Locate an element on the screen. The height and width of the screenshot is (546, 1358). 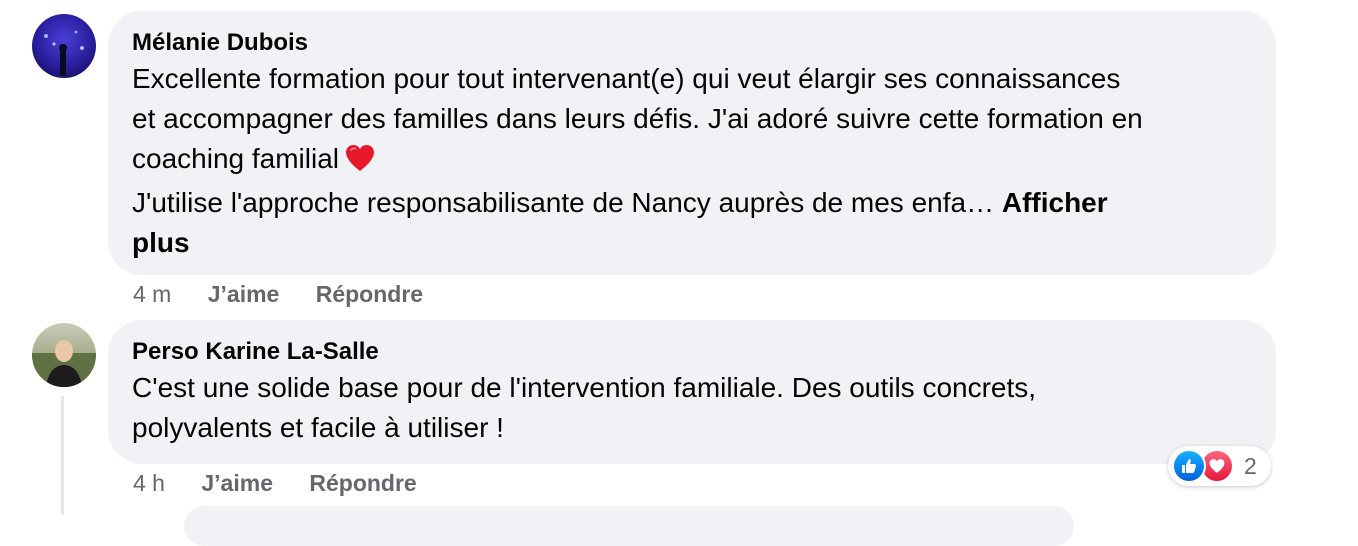
see-more-link: plus is located at coordinates (692, 243).